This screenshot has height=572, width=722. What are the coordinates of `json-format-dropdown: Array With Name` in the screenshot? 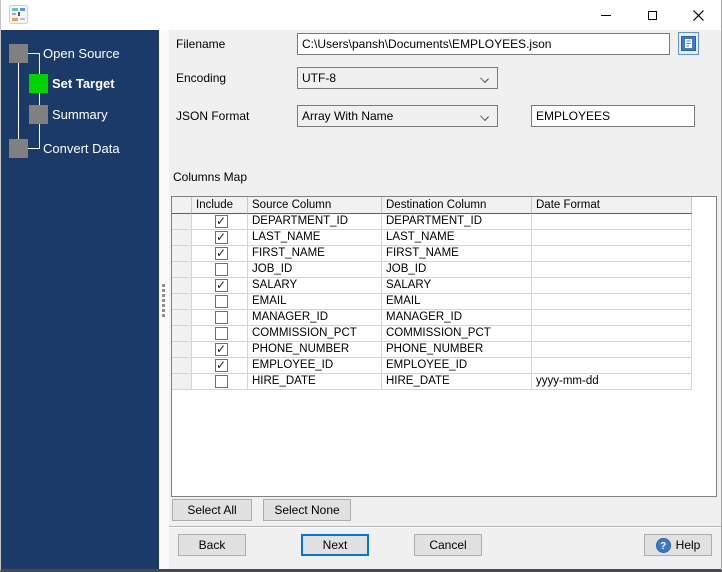 It's located at (397, 116).